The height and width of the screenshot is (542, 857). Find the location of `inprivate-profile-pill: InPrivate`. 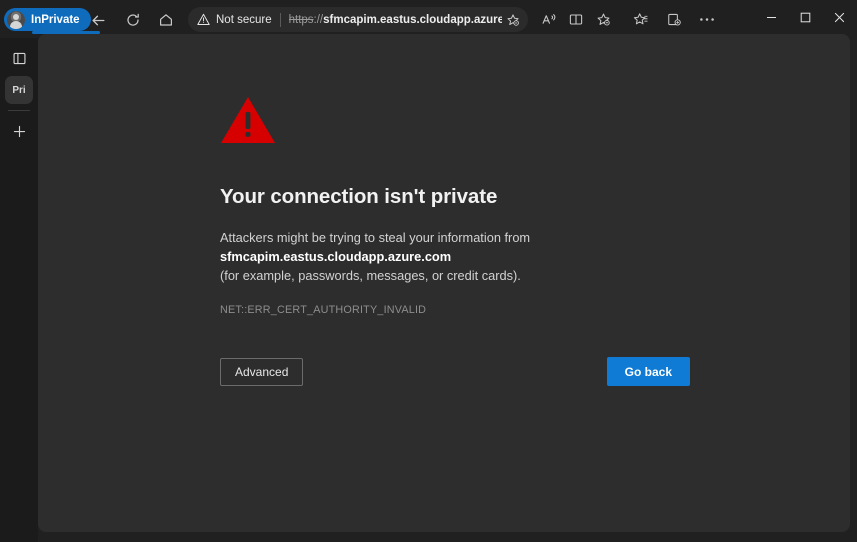

inprivate-profile-pill: InPrivate is located at coordinates (47, 19).